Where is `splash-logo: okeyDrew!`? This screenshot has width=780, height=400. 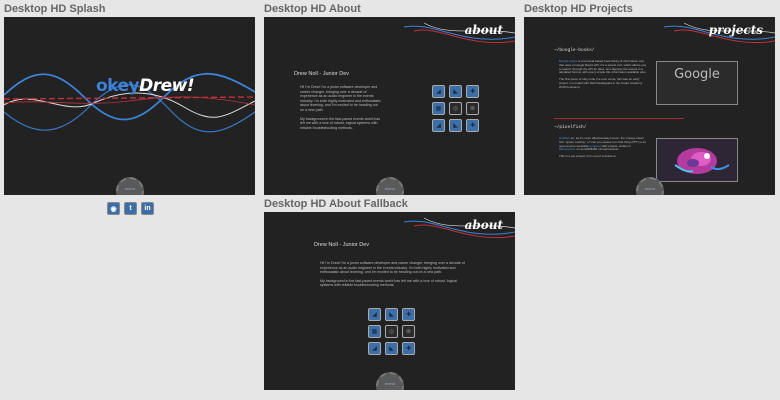 splash-logo: okeyDrew! is located at coordinates (145, 86).